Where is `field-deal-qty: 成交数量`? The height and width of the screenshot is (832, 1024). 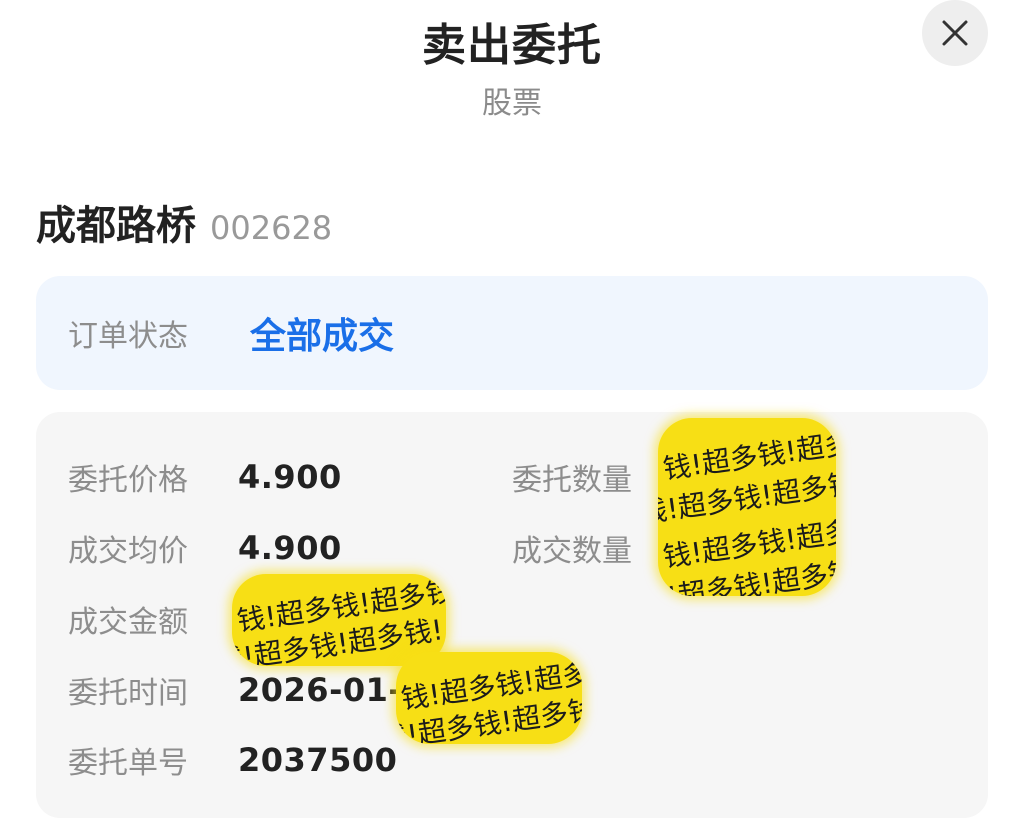 field-deal-qty: 成交数量 is located at coordinates (597, 548).